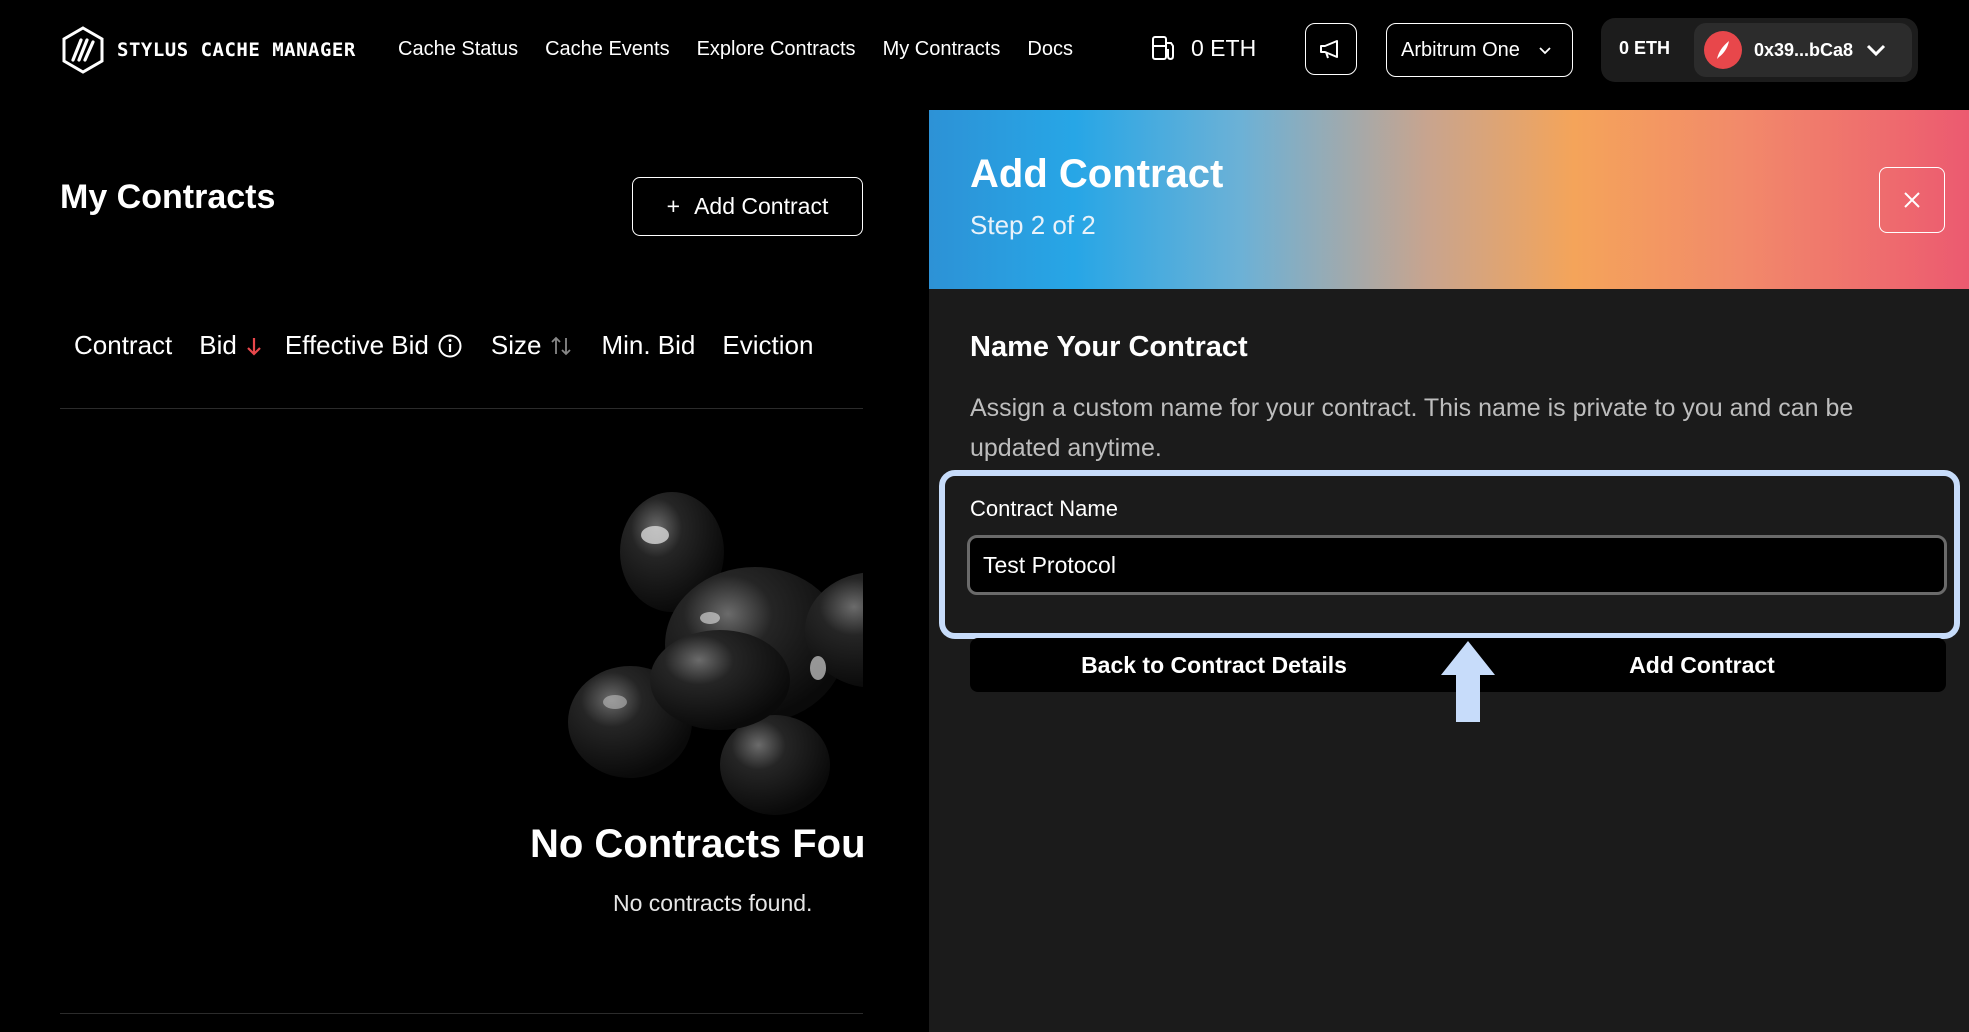 Image resolution: width=1969 pixels, height=1032 pixels. What do you see at coordinates (458, 49) in the screenshot?
I see `nav-cache-status: Cache Status` at bounding box center [458, 49].